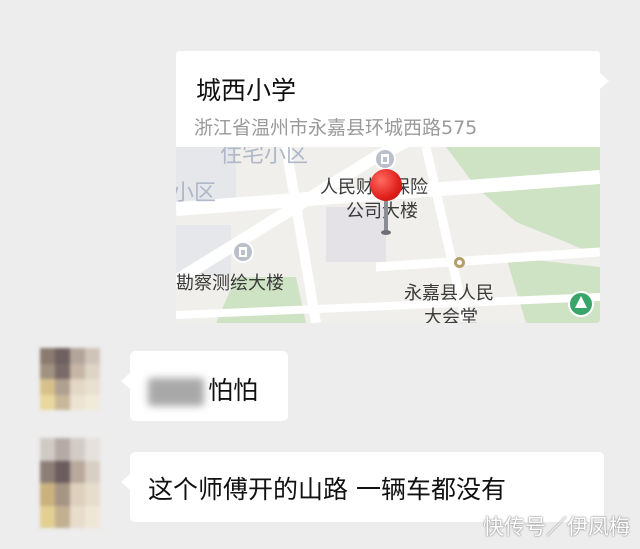 The width and height of the screenshot is (640, 549). What do you see at coordinates (386, 185) in the screenshot?
I see `location-pin-icon` at bounding box center [386, 185].